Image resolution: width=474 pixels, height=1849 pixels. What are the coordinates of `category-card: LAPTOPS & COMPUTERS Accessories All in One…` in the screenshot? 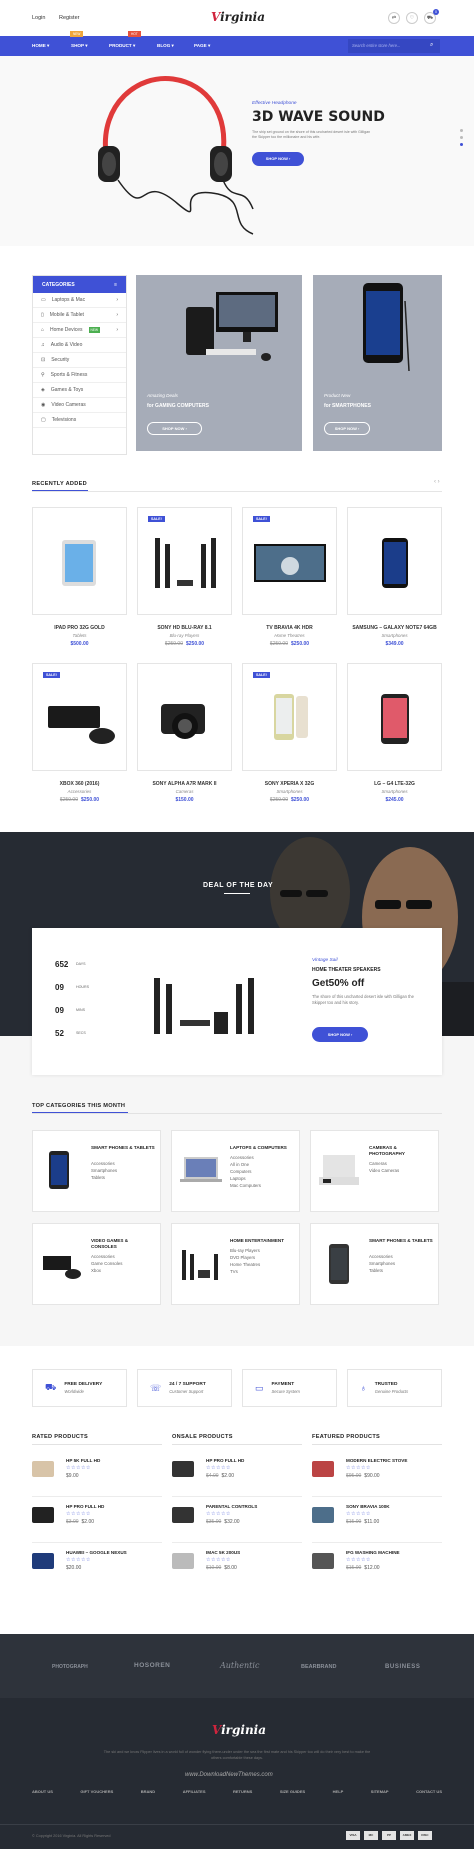 It's located at (235, 1171).